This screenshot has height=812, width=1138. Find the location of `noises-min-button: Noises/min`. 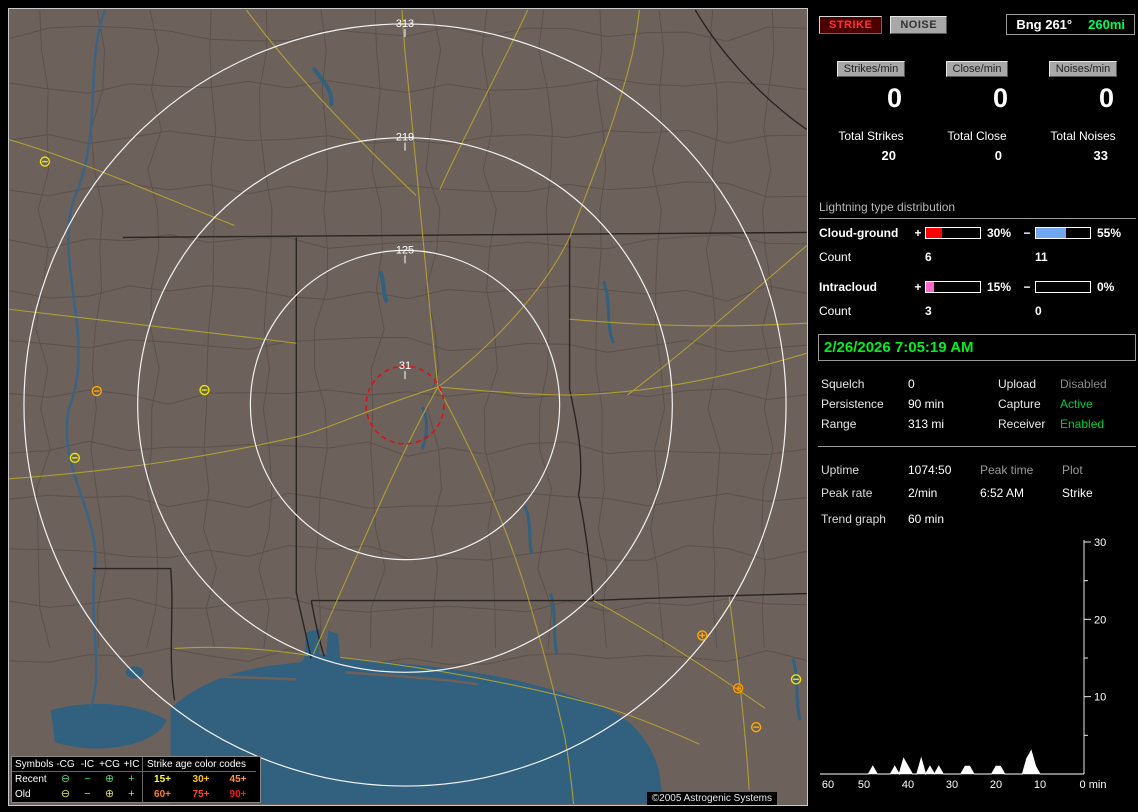

noises-min-button: Noises/min is located at coordinates (1083, 69).